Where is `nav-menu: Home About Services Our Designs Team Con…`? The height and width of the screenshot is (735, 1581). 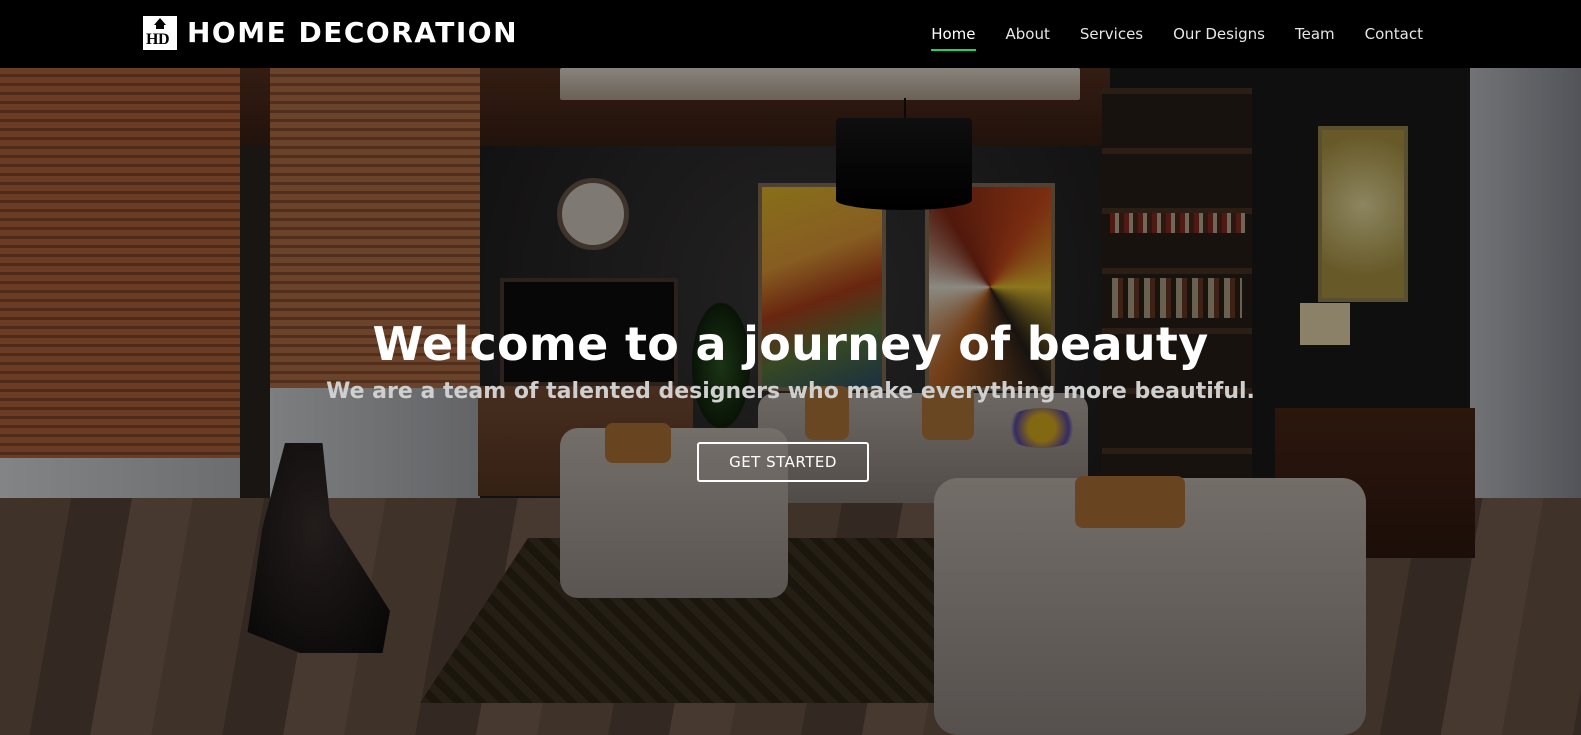 nav-menu: Home About Services Our Designs Team Con… is located at coordinates (1177, 34).